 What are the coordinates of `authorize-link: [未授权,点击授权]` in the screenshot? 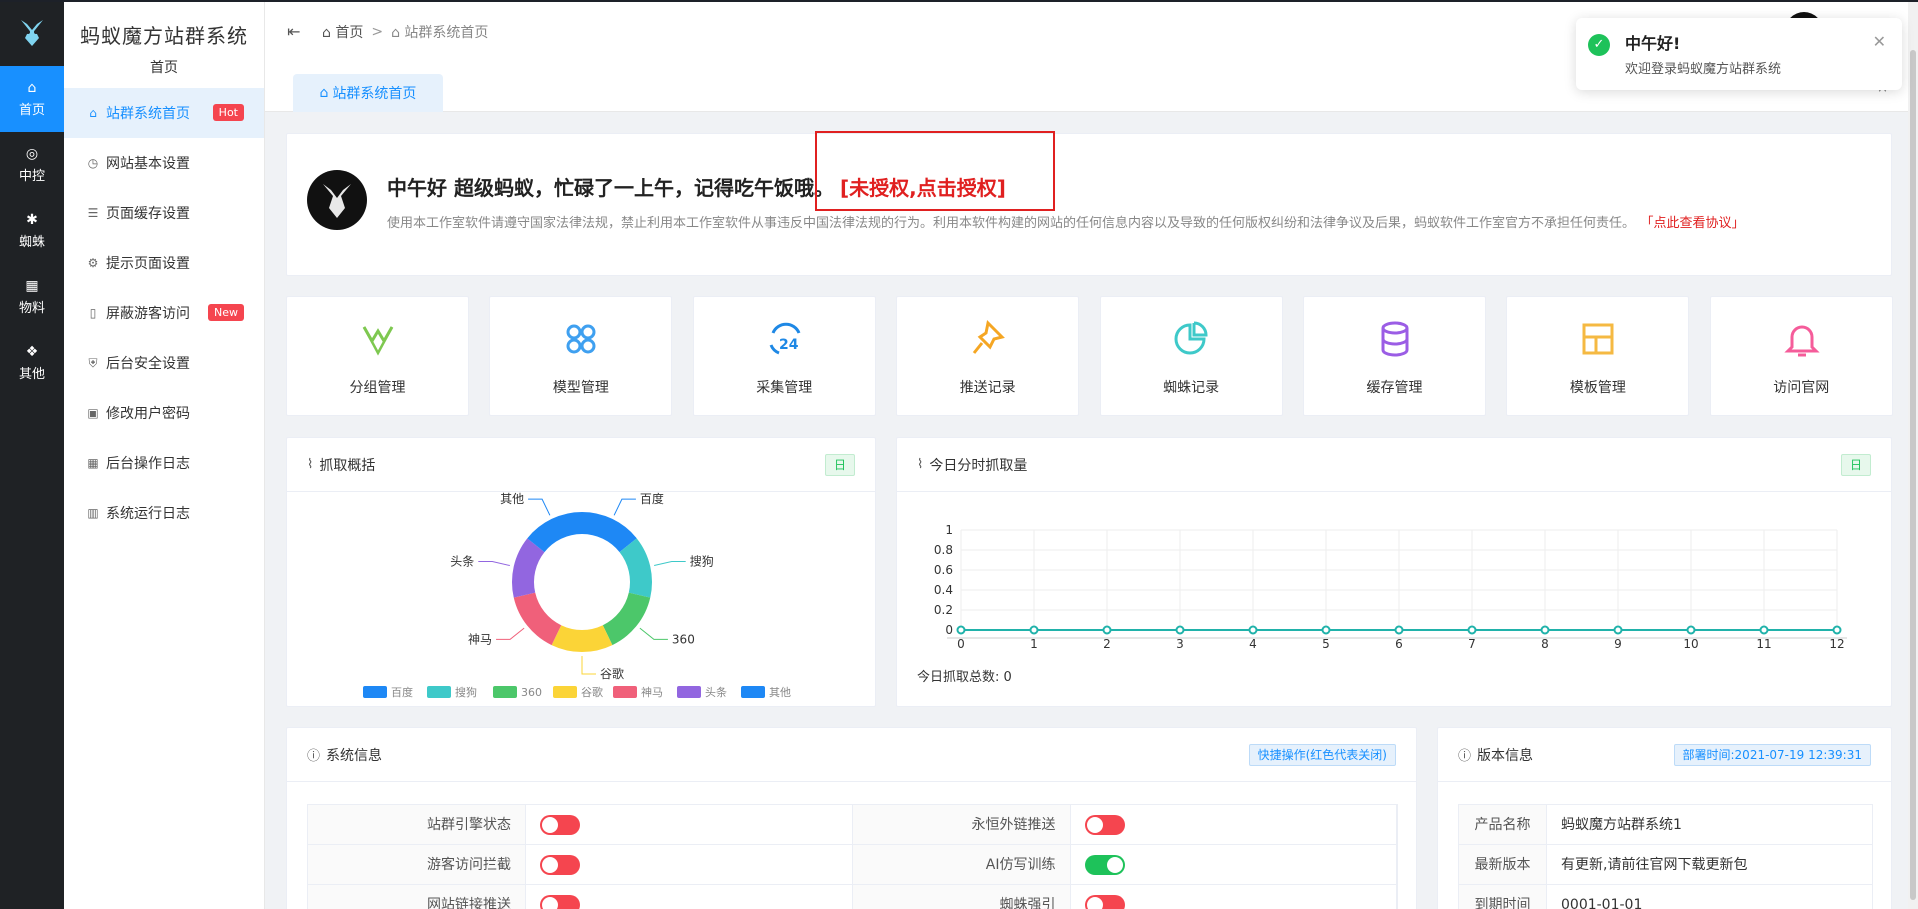 It's located at (923, 186).